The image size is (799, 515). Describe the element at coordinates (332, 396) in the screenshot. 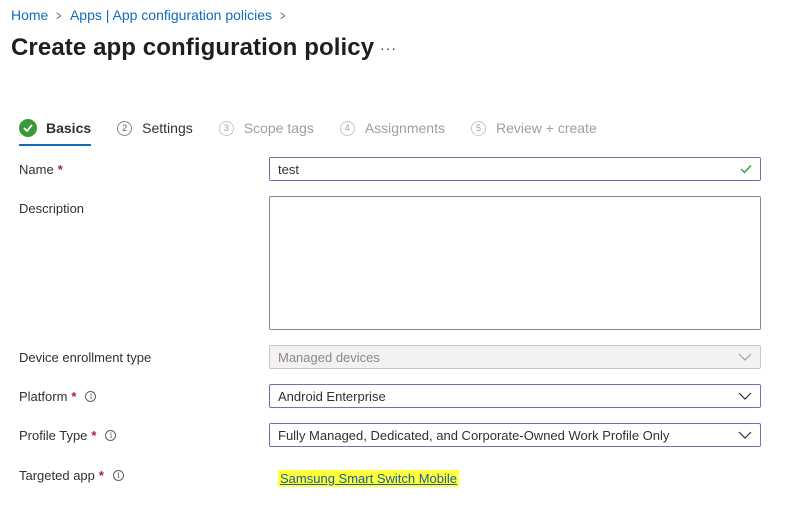

I see `platform-value: Android Enterprise` at that location.